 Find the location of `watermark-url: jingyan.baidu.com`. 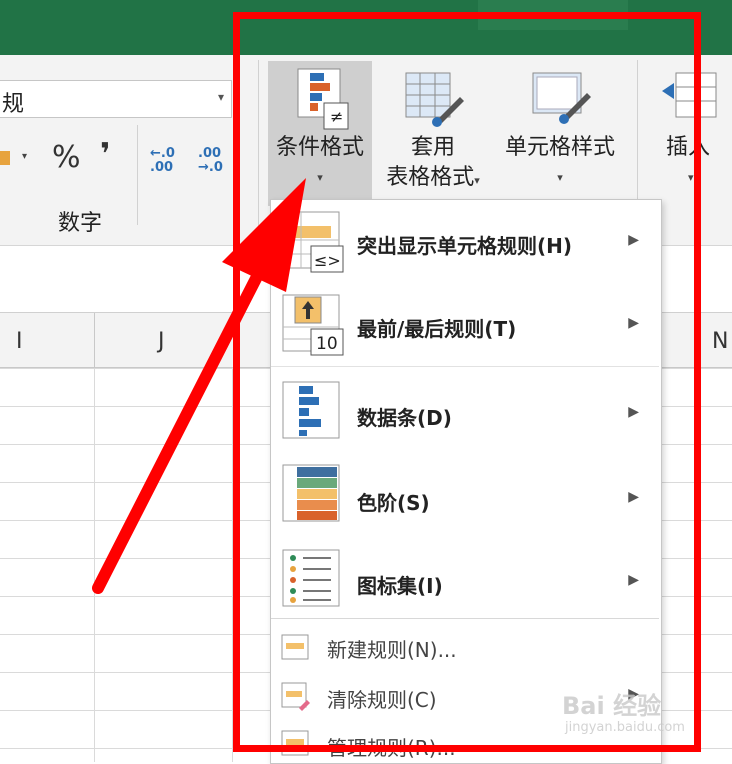

watermark-url: jingyan.baidu.com is located at coordinates (625, 727).